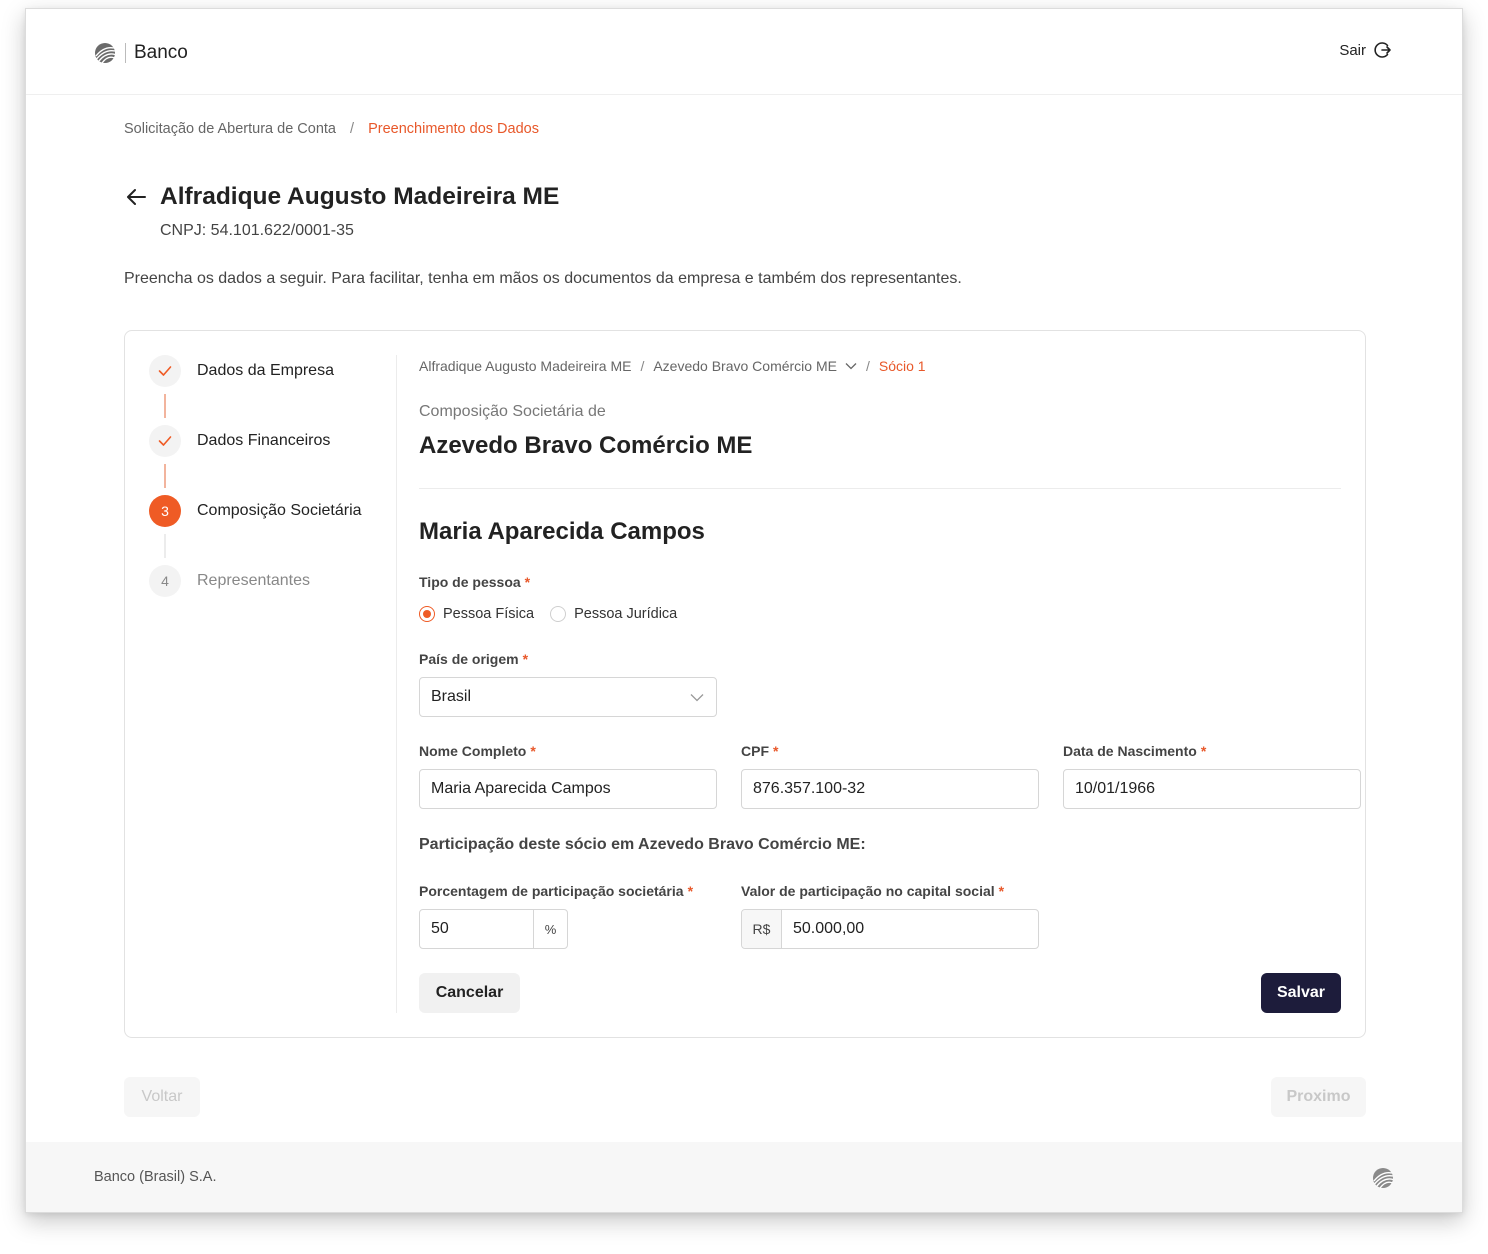  Describe the element at coordinates (440, 928) in the screenshot. I see `percentage-value: 50` at that location.